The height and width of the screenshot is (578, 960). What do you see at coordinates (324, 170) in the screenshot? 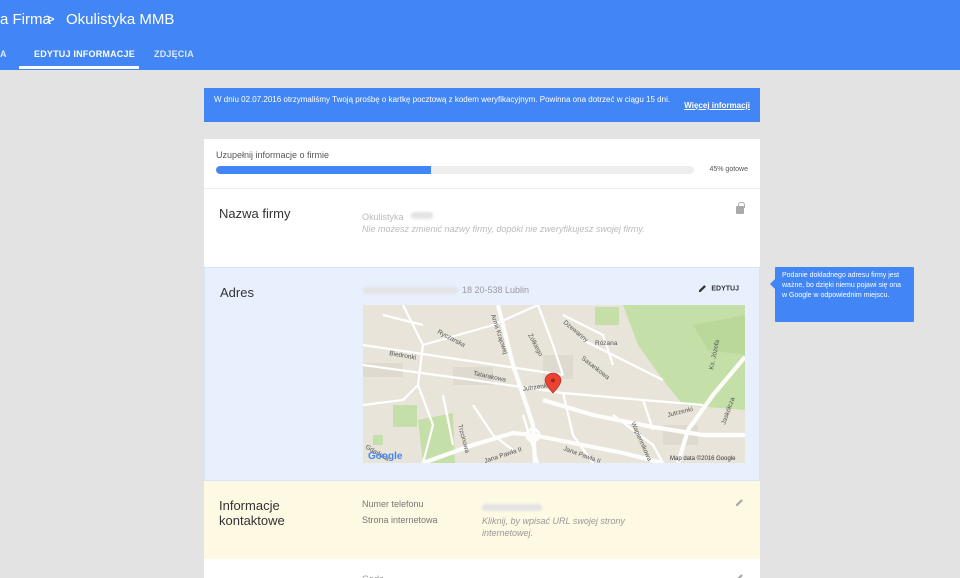
I see `completion-progress-fill` at bounding box center [324, 170].